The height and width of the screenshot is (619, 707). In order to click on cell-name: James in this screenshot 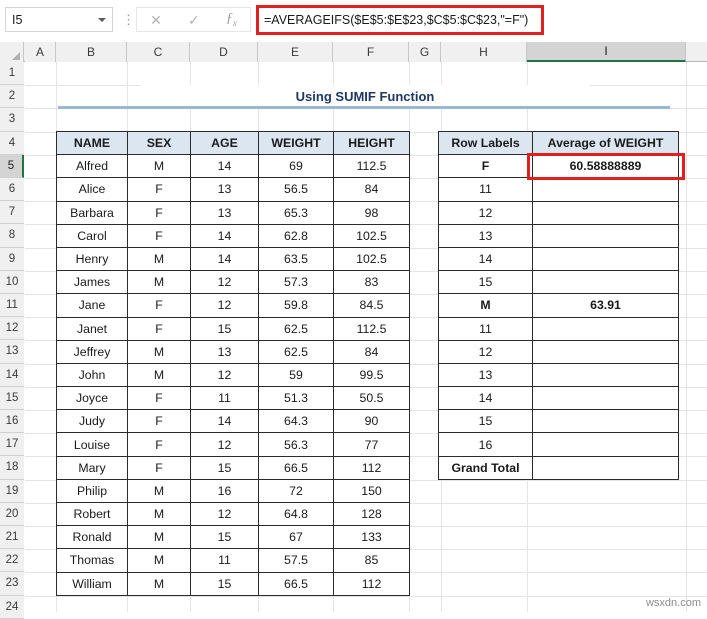, I will do `click(92, 282)`.